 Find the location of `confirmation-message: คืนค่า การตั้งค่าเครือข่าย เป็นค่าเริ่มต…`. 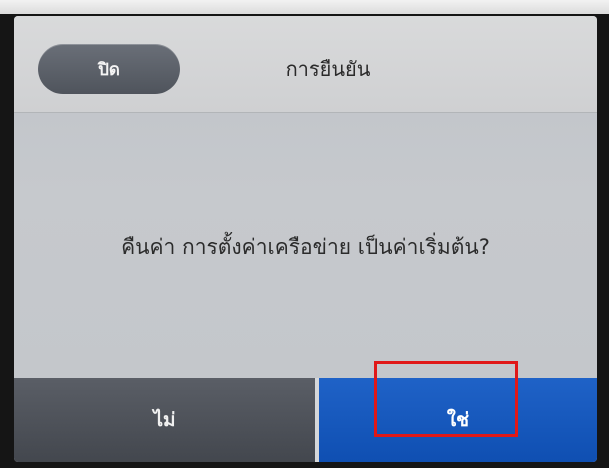

confirmation-message: คืนค่า การตั้งค่าเครือข่าย เป็นค่าเริ่มต… is located at coordinates (305, 247).